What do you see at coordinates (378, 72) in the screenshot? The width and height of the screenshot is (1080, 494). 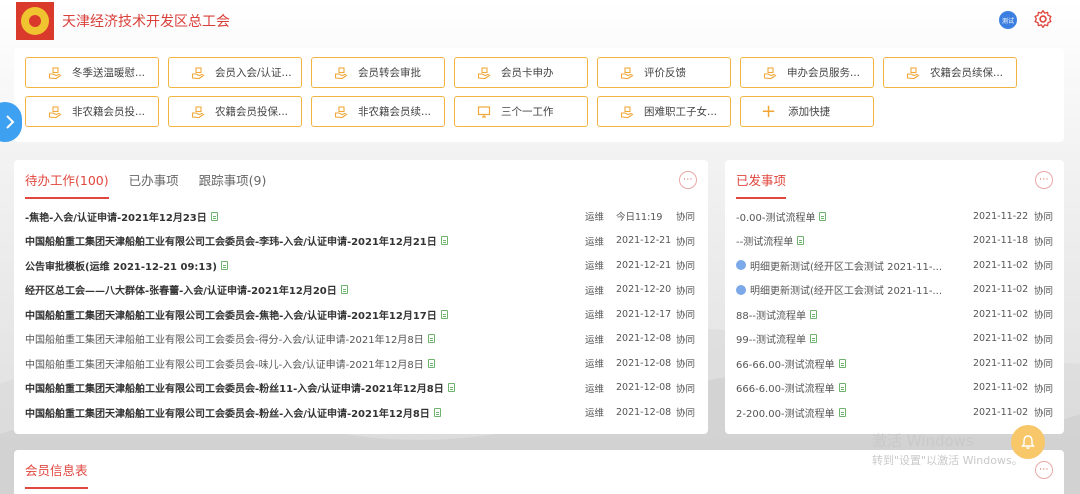 I see `quick-link-member-transfer: 会员转会审批` at bounding box center [378, 72].